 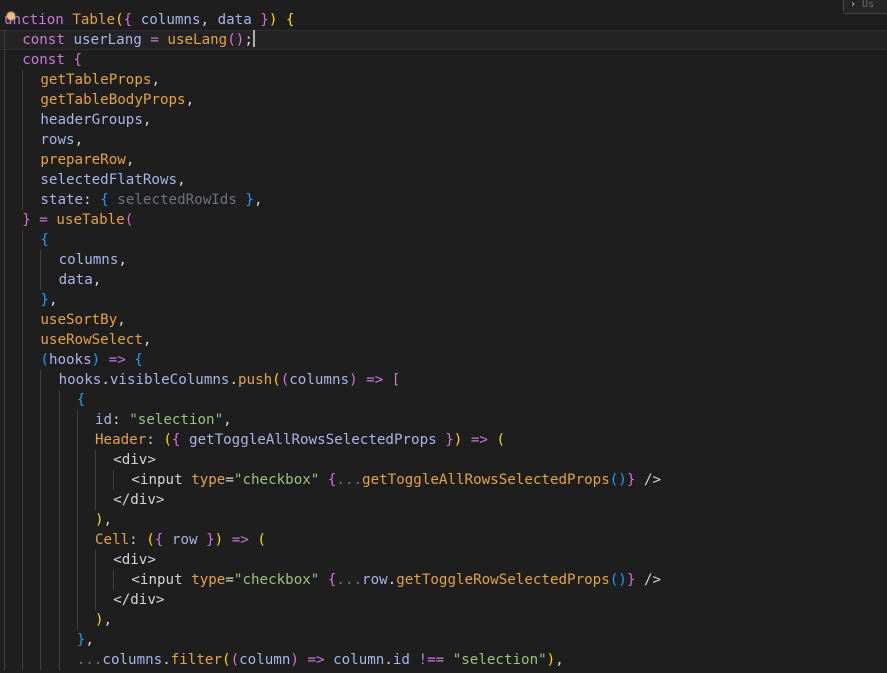 I want to click on code-text: (hooks) => {, so click(x=91, y=360).